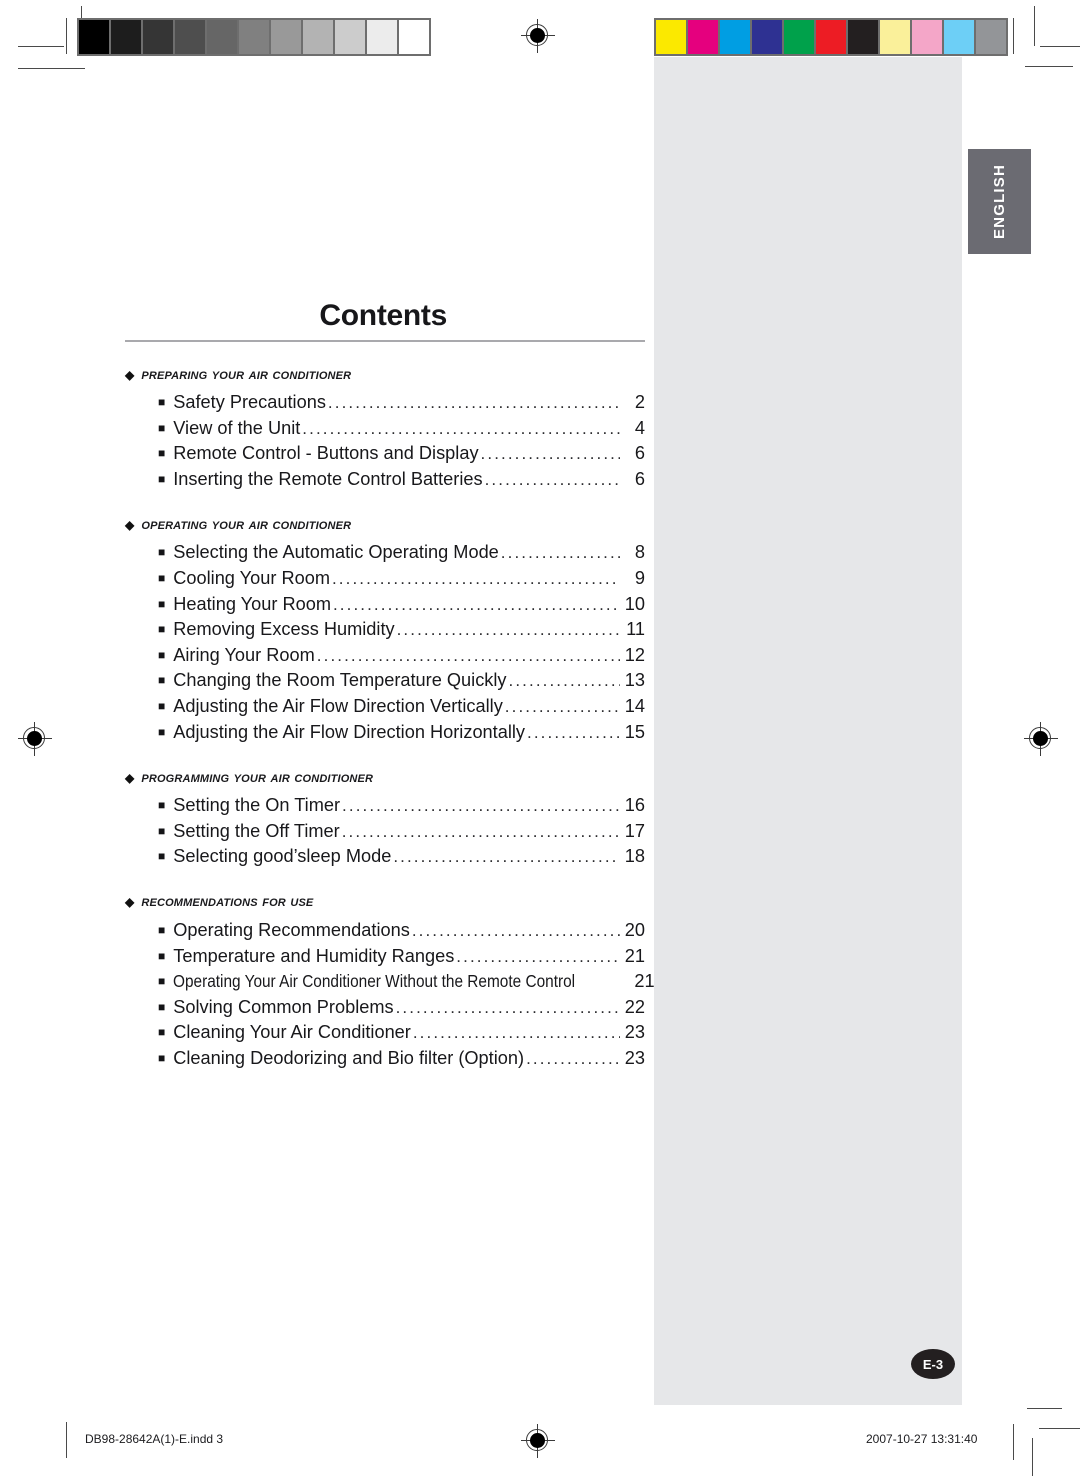  Describe the element at coordinates (634, 856) in the screenshot. I see `toc-entry-page-number: 18` at that location.